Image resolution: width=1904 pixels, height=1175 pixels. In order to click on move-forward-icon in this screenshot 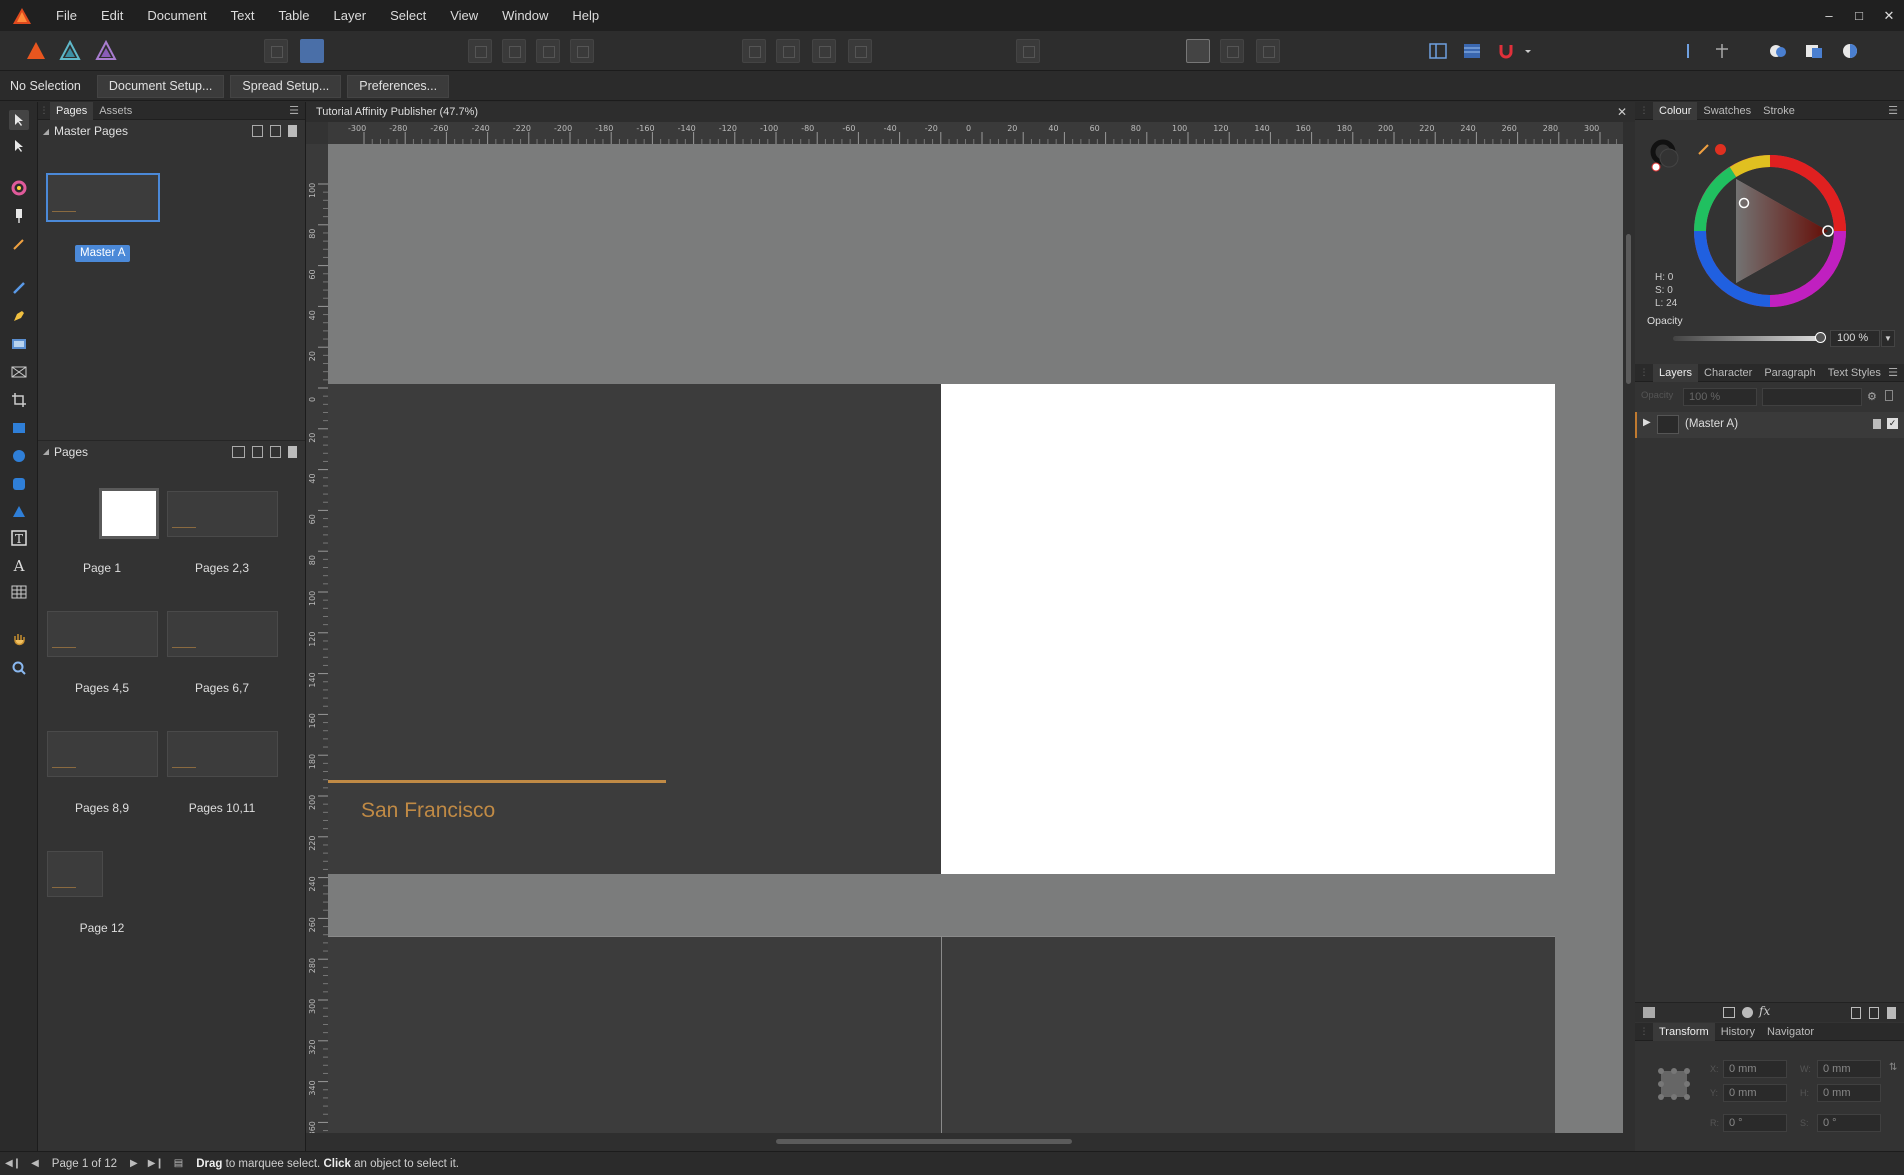, I will do `click(1688, 51)`.